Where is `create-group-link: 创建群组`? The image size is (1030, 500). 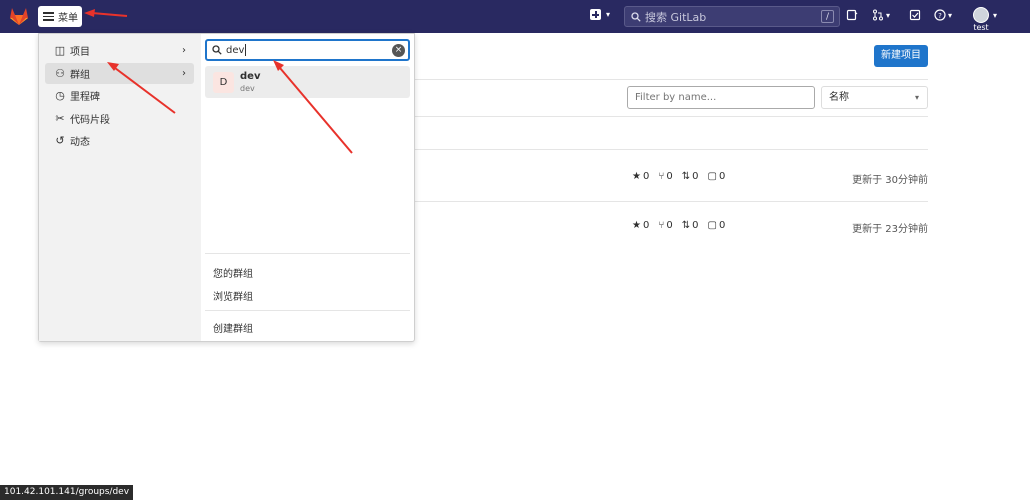 create-group-link: 创建群组 is located at coordinates (233, 327).